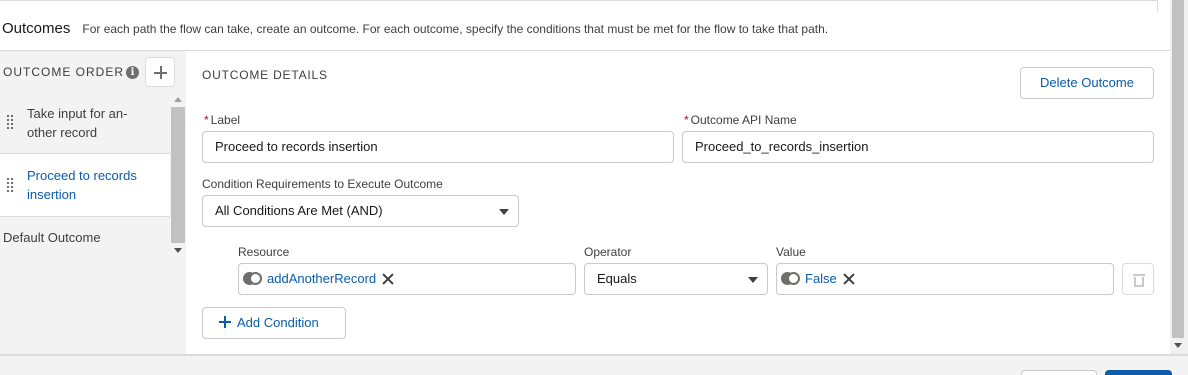  Describe the element at coordinates (1139, 275) in the screenshot. I see `trash-icon` at that location.